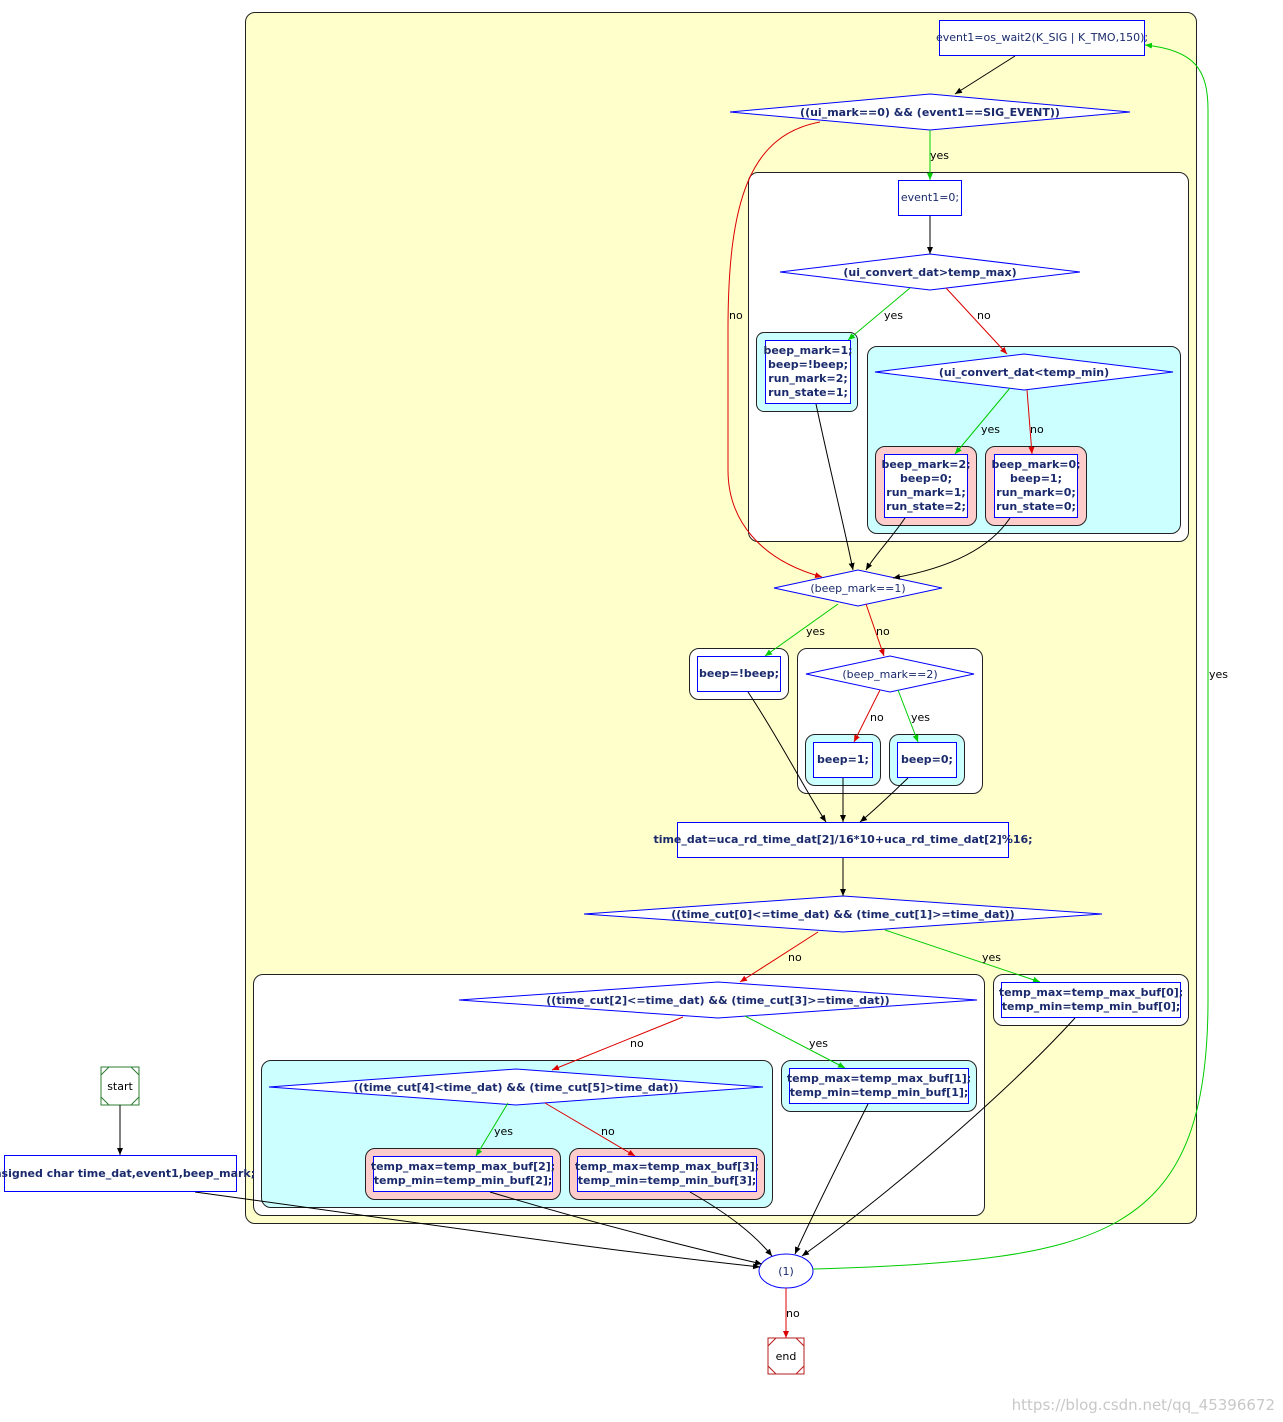 This screenshot has height=1422, width=1283. I want to click on beep-toggle-node: beep=!beep;, so click(739, 674).